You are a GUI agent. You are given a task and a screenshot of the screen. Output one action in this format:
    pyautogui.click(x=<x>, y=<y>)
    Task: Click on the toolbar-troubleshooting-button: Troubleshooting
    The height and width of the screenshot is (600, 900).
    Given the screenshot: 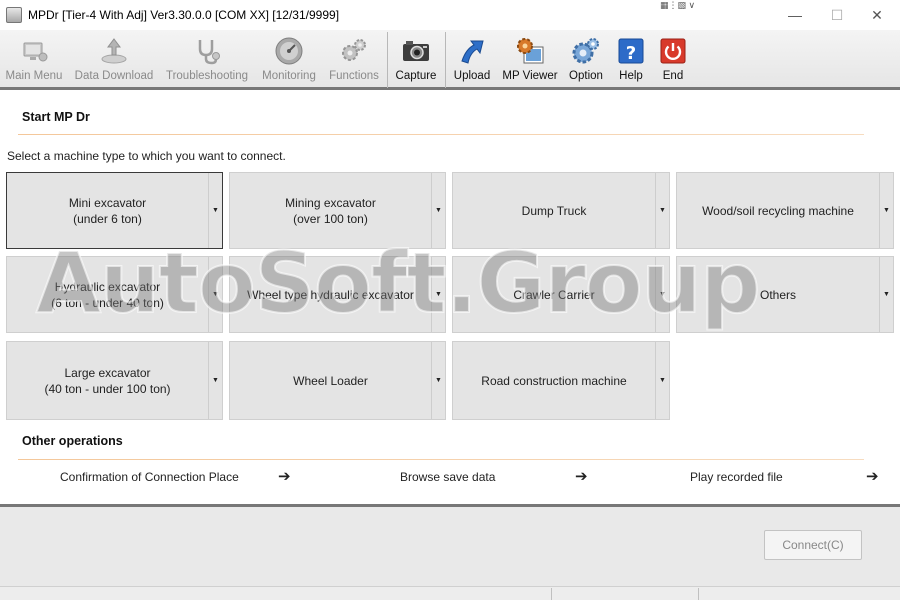 What is the action you would take?
    pyautogui.click(x=207, y=59)
    